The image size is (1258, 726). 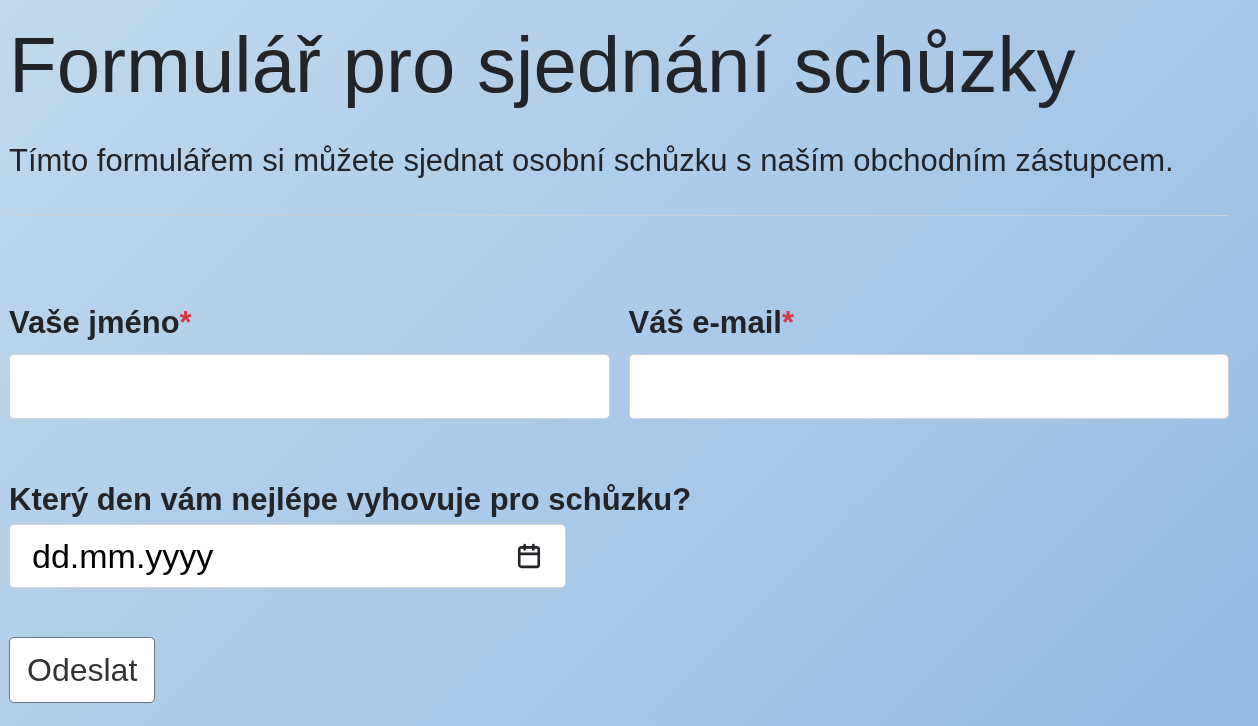 What do you see at coordinates (101, 322) in the screenshot?
I see `field-label: Vaše jméno*` at bounding box center [101, 322].